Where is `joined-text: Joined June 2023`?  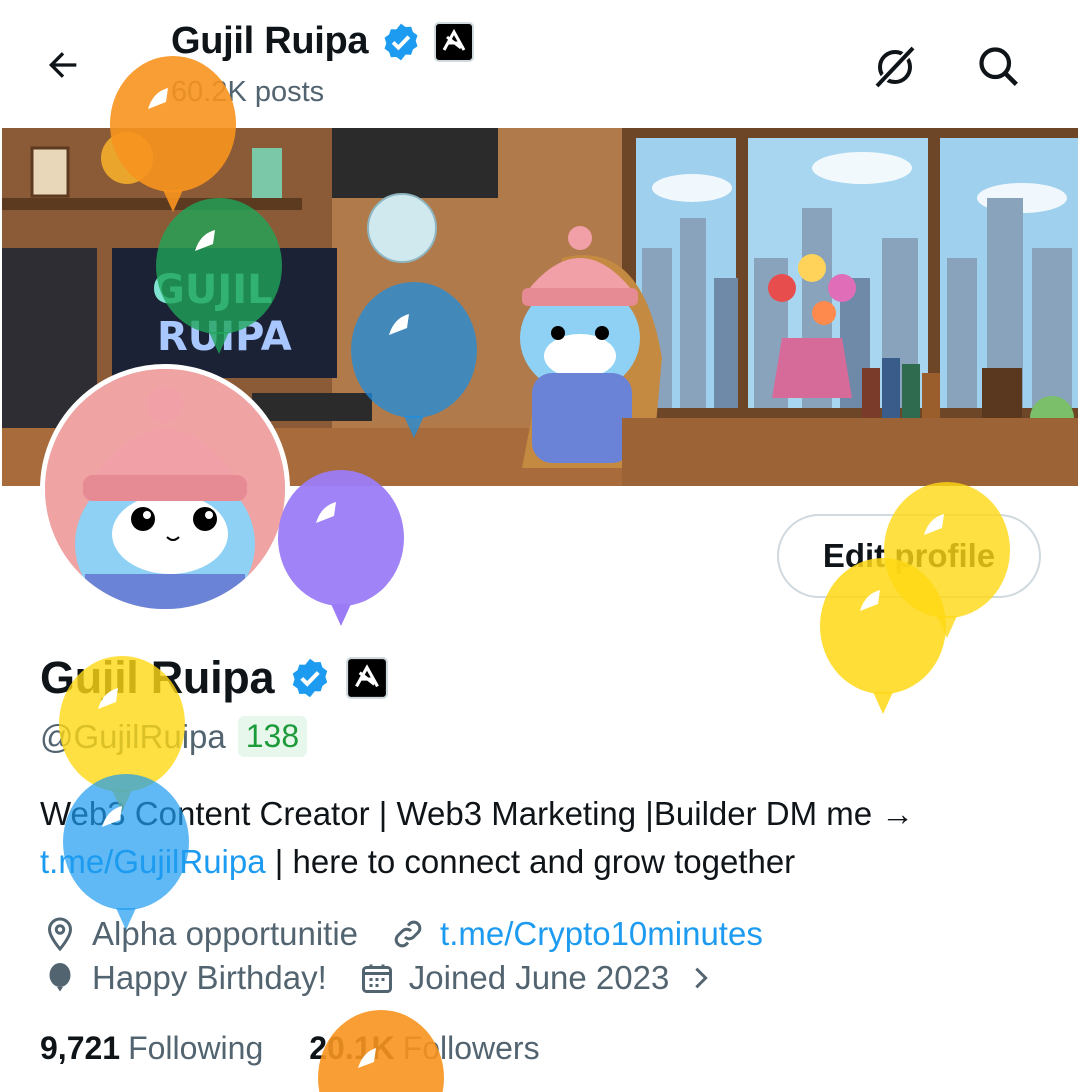 joined-text: Joined June 2023 is located at coordinates (539, 977).